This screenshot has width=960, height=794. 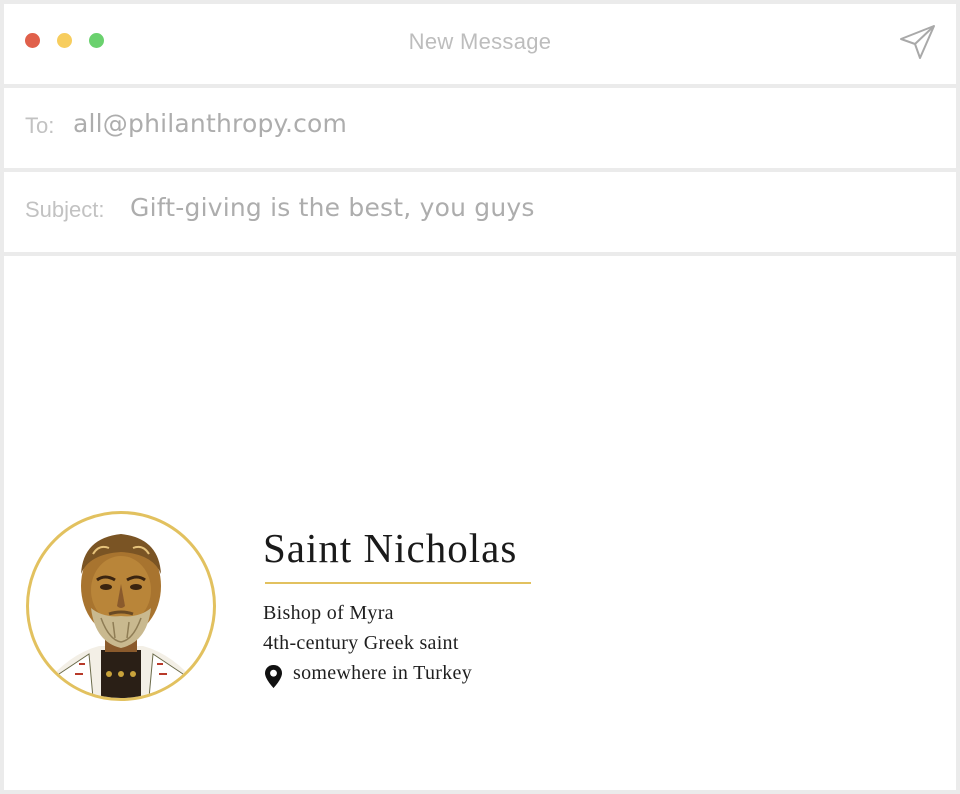 What do you see at coordinates (390, 548) in the screenshot?
I see `signature-name: Saint Nicholas` at bounding box center [390, 548].